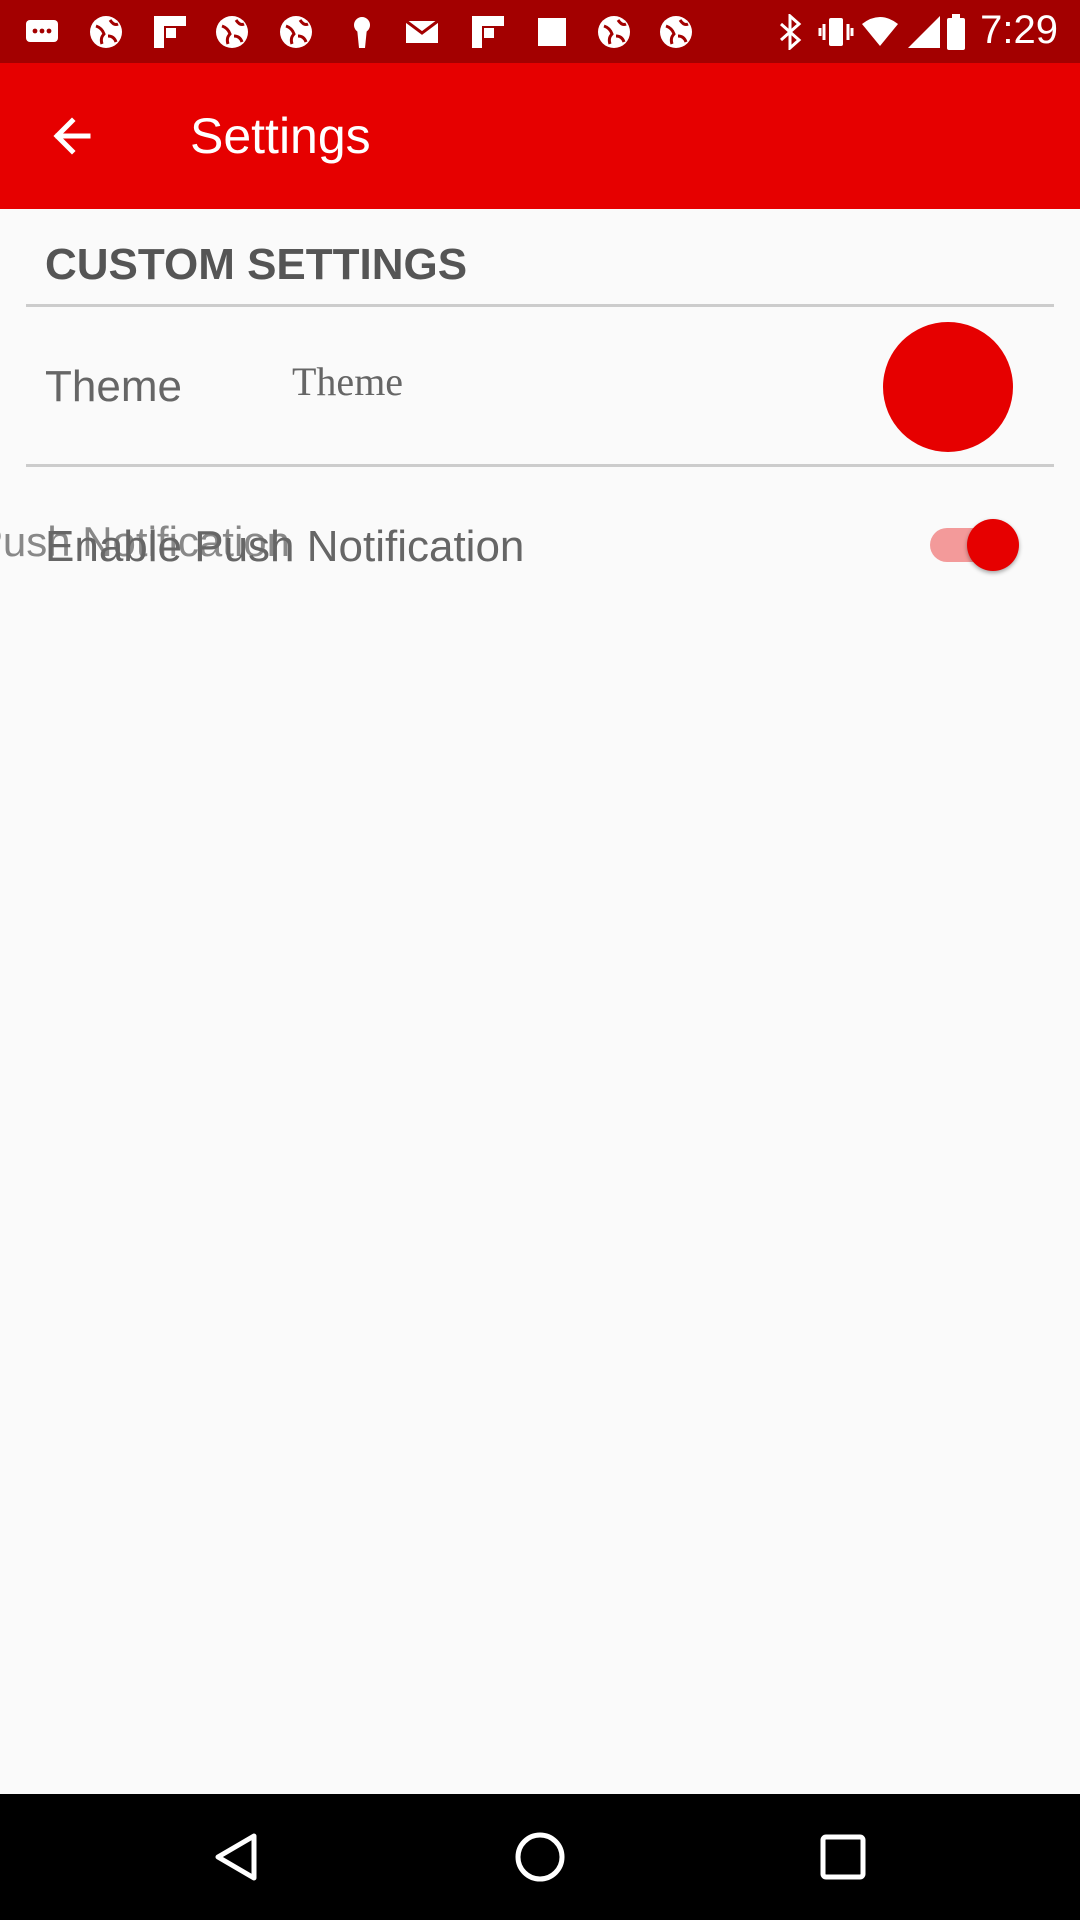 Image resolution: width=1080 pixels, height=1920 pixels. I want to click on push-notification-label: Enable Push Notification, so click(285, 546).